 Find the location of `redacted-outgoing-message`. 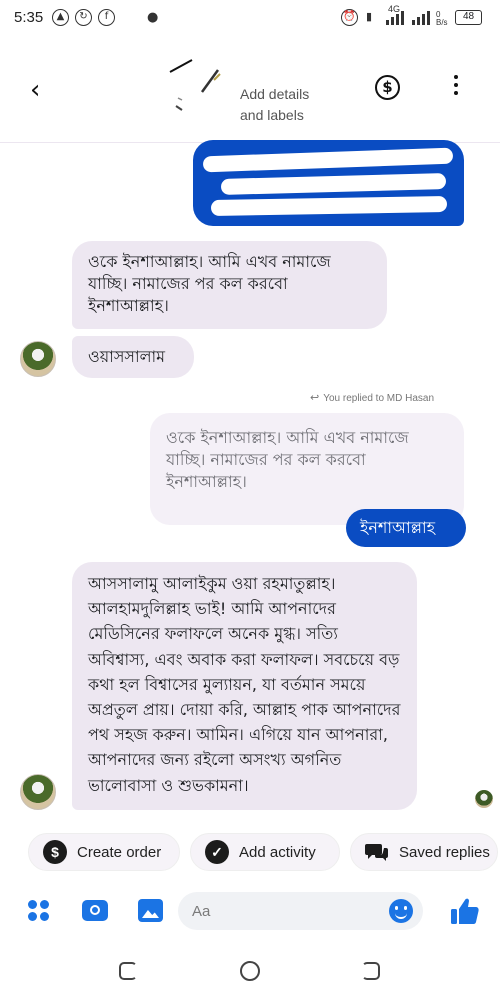

redacted-outgoing-message is located at coordinates (328, 183).